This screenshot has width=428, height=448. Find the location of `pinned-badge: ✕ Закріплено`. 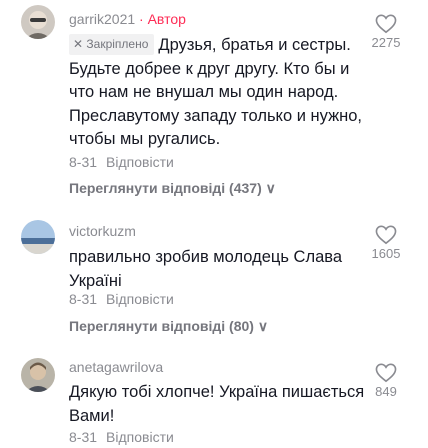

pinned-badge: ✕ Закріплено is located at coordinates (112, 44).